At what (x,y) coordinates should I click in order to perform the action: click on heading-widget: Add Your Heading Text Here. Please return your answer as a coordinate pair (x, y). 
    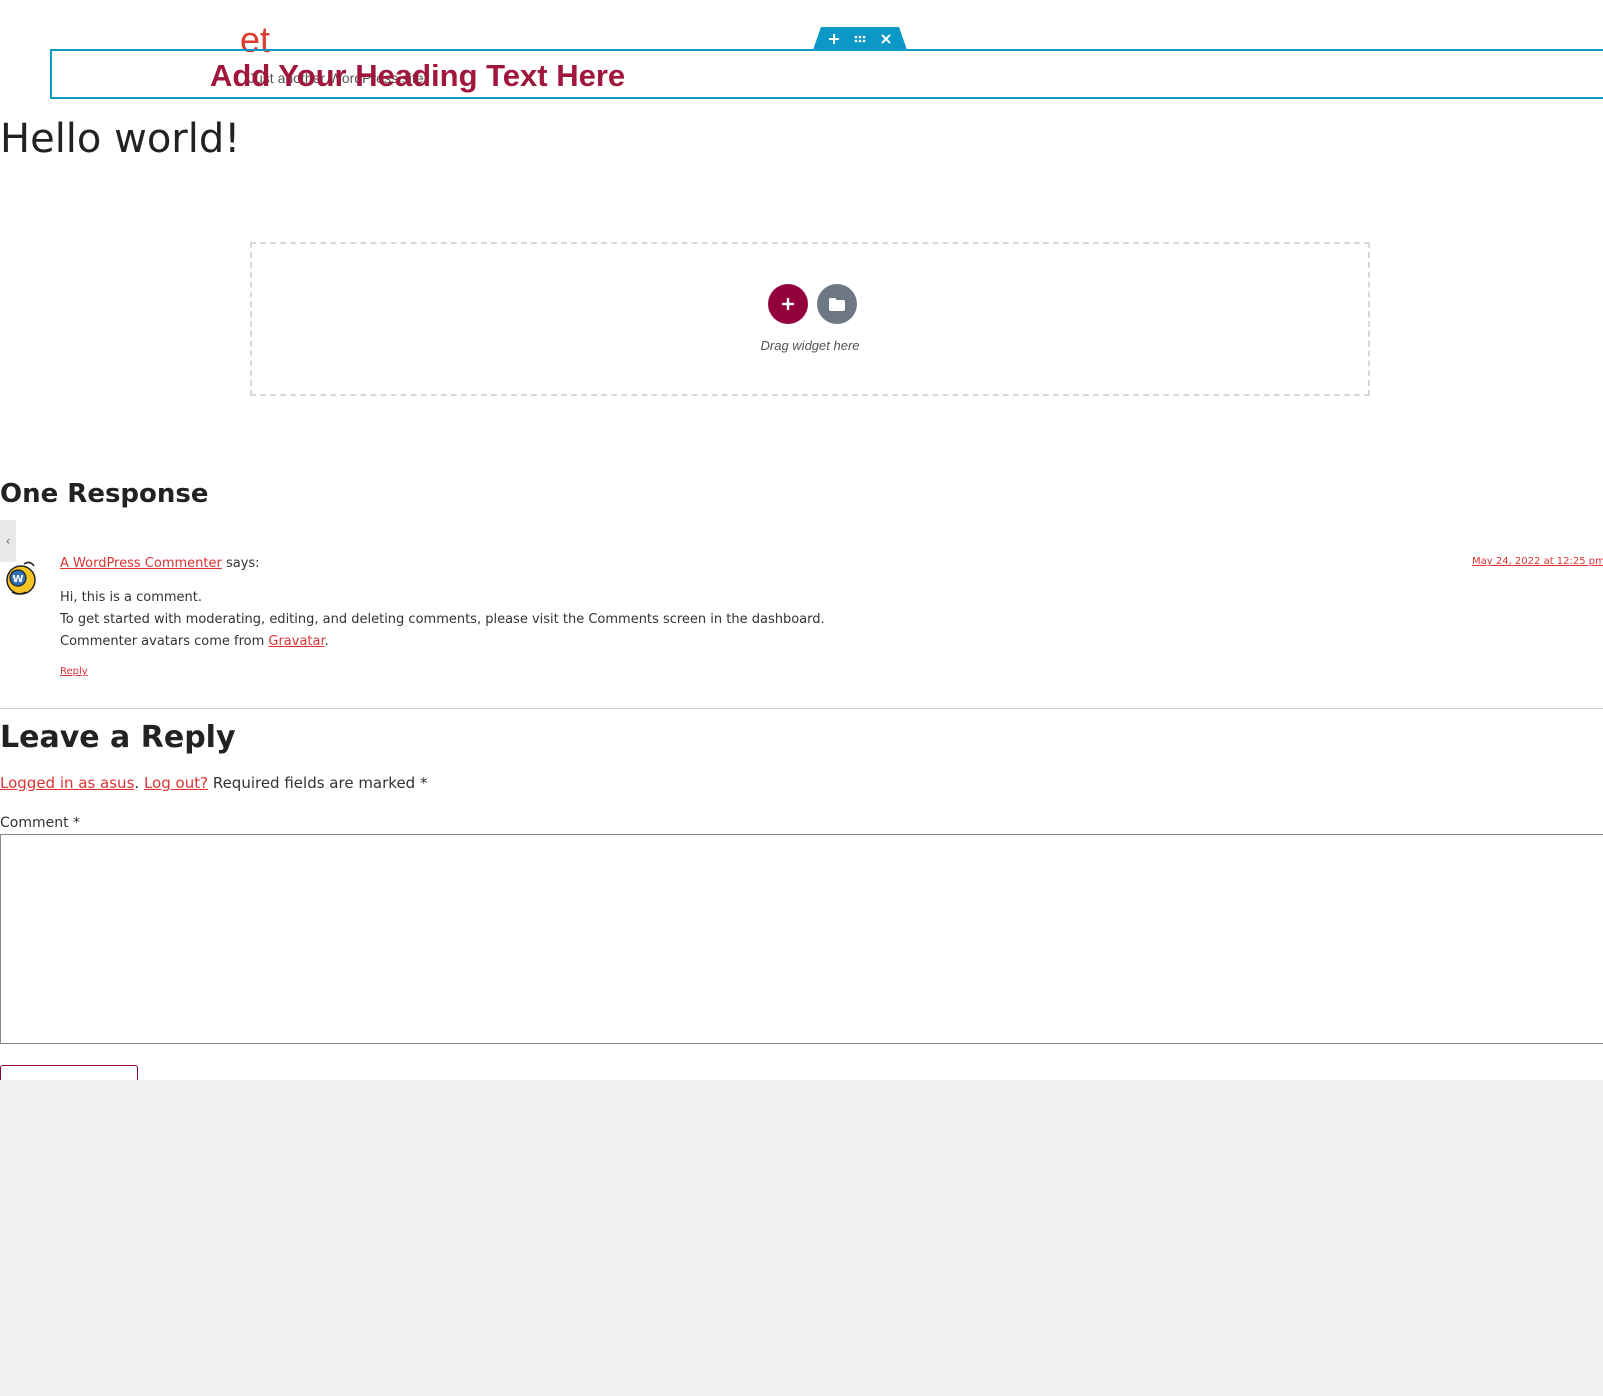
    Looking at the image, I should click on (417, 76).